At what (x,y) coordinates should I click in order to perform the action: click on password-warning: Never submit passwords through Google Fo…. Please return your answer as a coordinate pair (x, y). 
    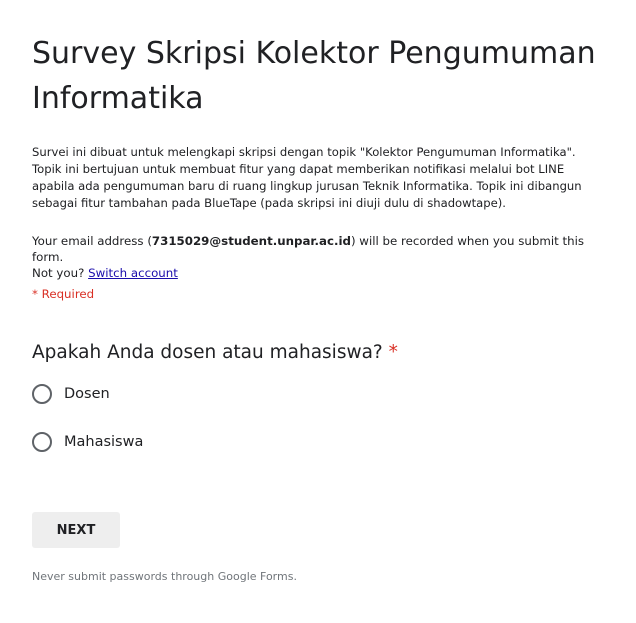
    Looking at the image, I should click on (164, 576).